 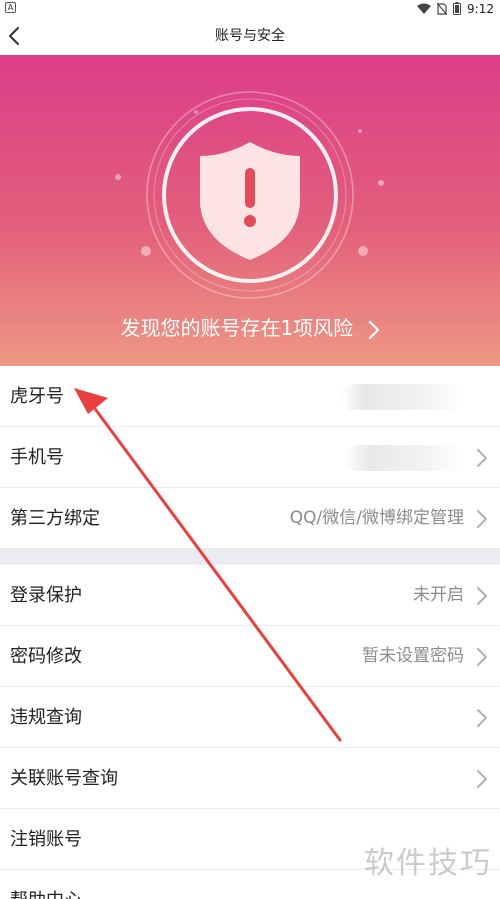 I want to click on row-label: 虎牙号, so click(x=37, y=396).